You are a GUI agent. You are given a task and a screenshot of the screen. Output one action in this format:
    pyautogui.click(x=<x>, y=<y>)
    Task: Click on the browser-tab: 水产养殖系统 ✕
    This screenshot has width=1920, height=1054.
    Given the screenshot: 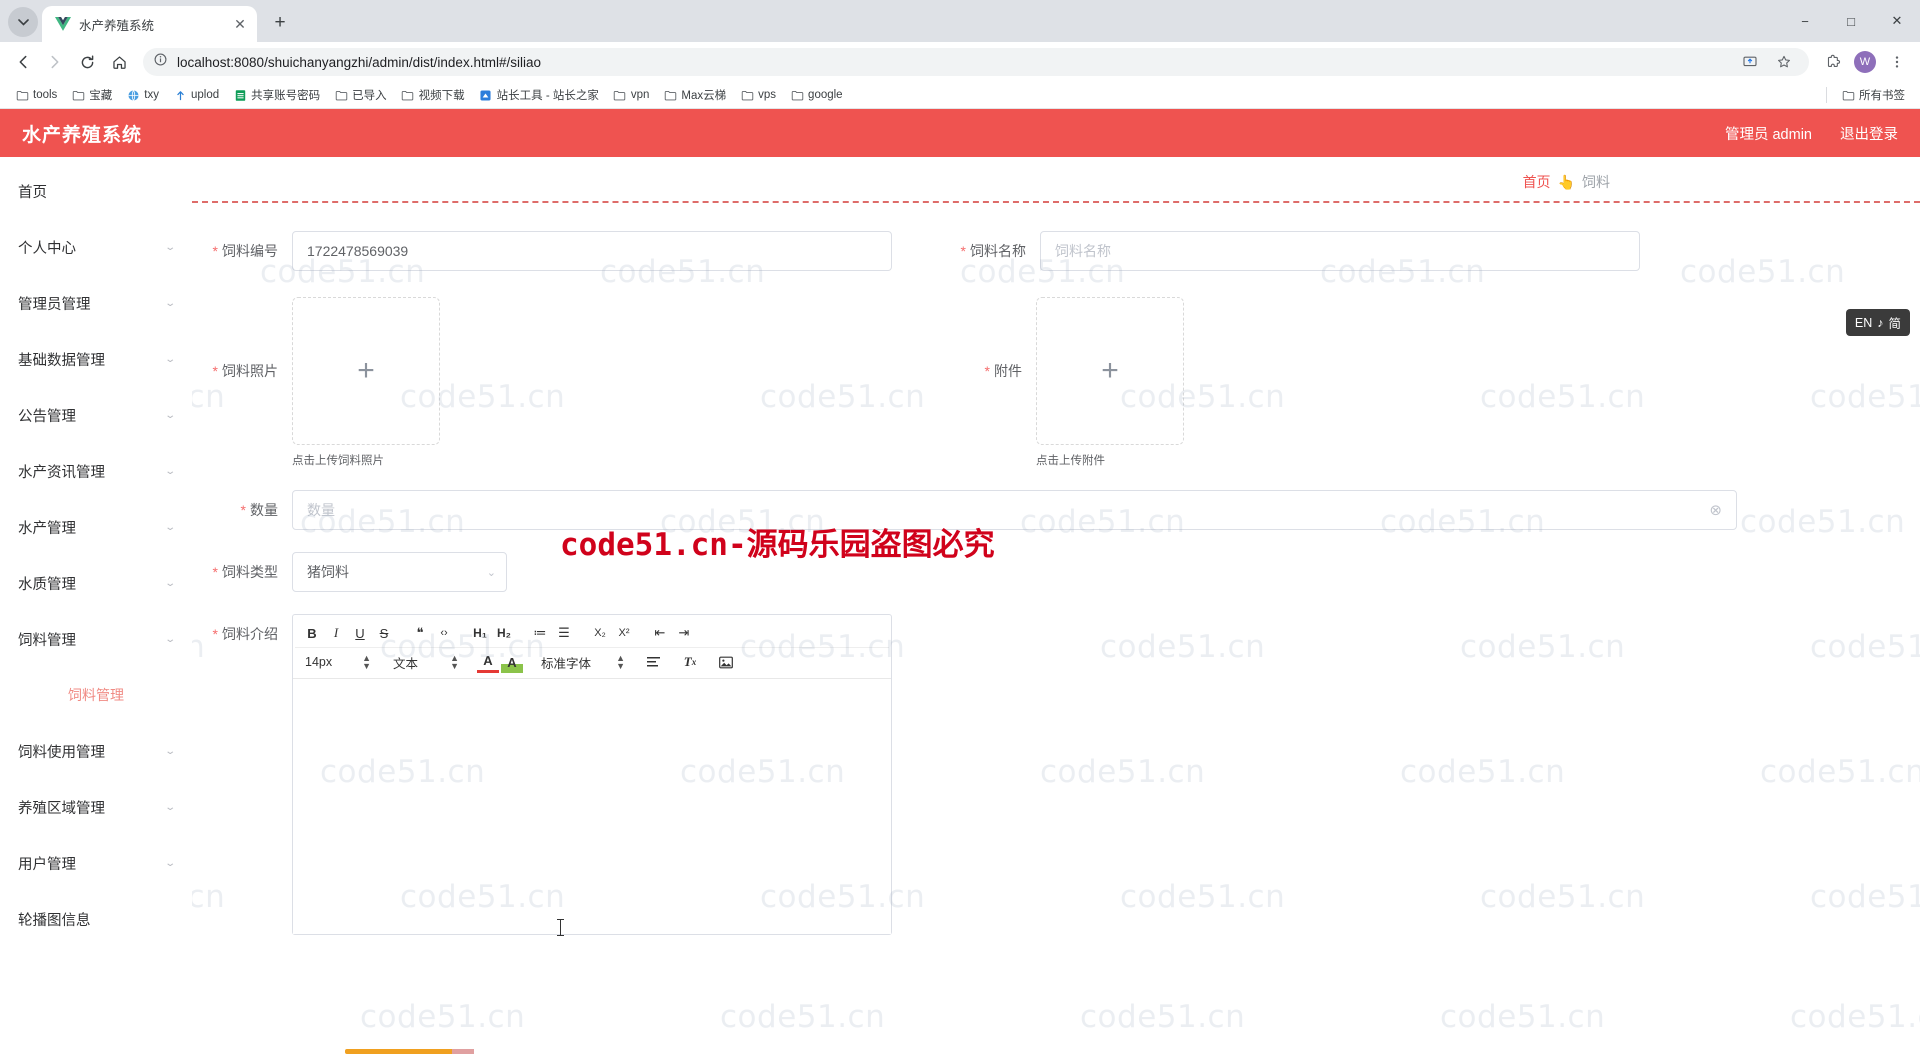 What is the action you would take?
    pyautogui.click(x=149, y=24)
    